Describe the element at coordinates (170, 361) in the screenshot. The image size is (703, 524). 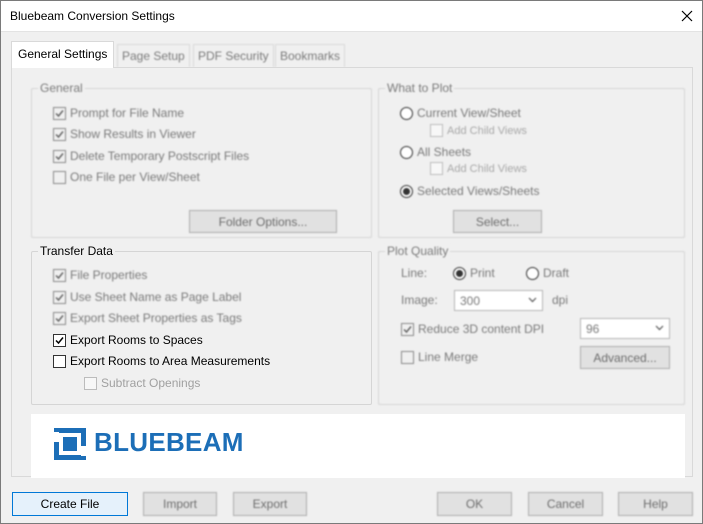
I see `checkbox-label: Export Rooms to Area Measurements` at that location.